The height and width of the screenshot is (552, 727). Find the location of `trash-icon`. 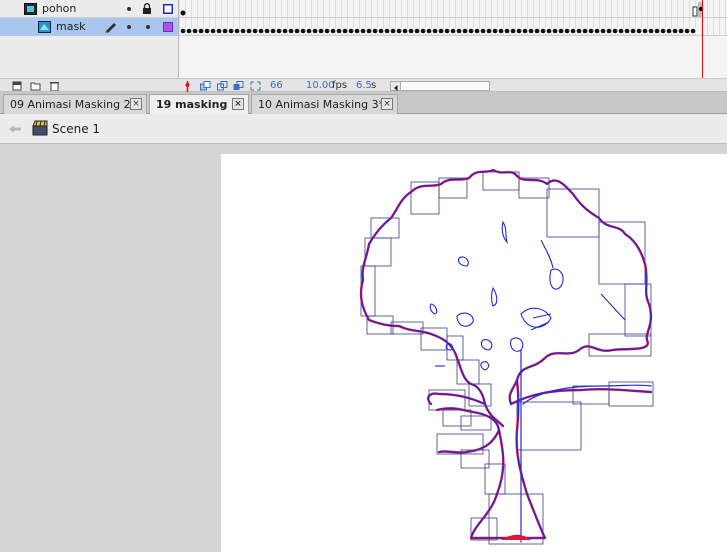

trash-icon is located at coordinates (54, 86).